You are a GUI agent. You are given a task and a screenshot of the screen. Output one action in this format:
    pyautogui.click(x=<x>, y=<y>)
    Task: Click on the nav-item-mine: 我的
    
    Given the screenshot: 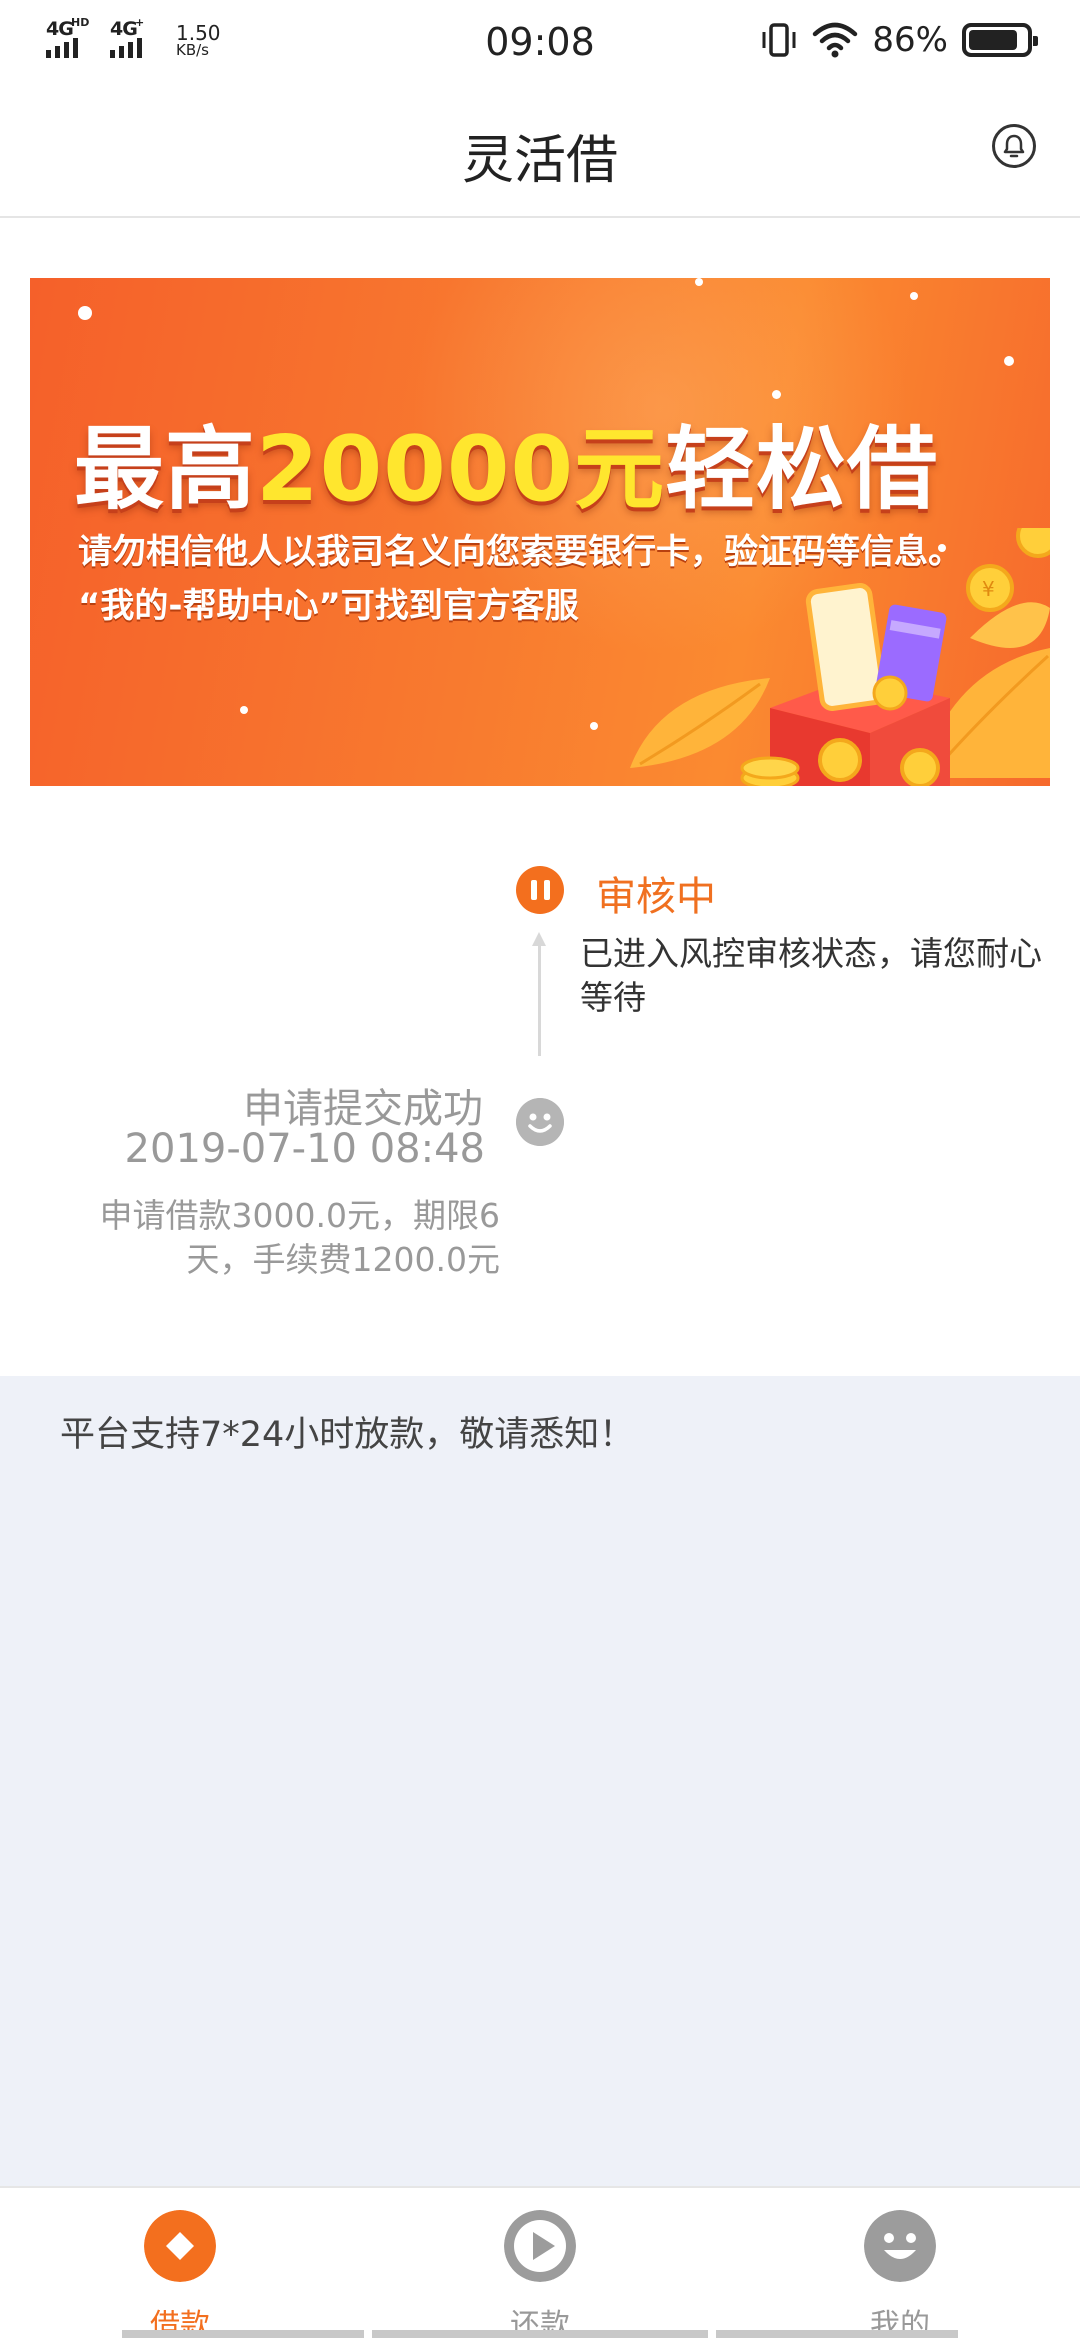 What is the action you would take?
    pyautogui.click(x=900, y=2264)
    